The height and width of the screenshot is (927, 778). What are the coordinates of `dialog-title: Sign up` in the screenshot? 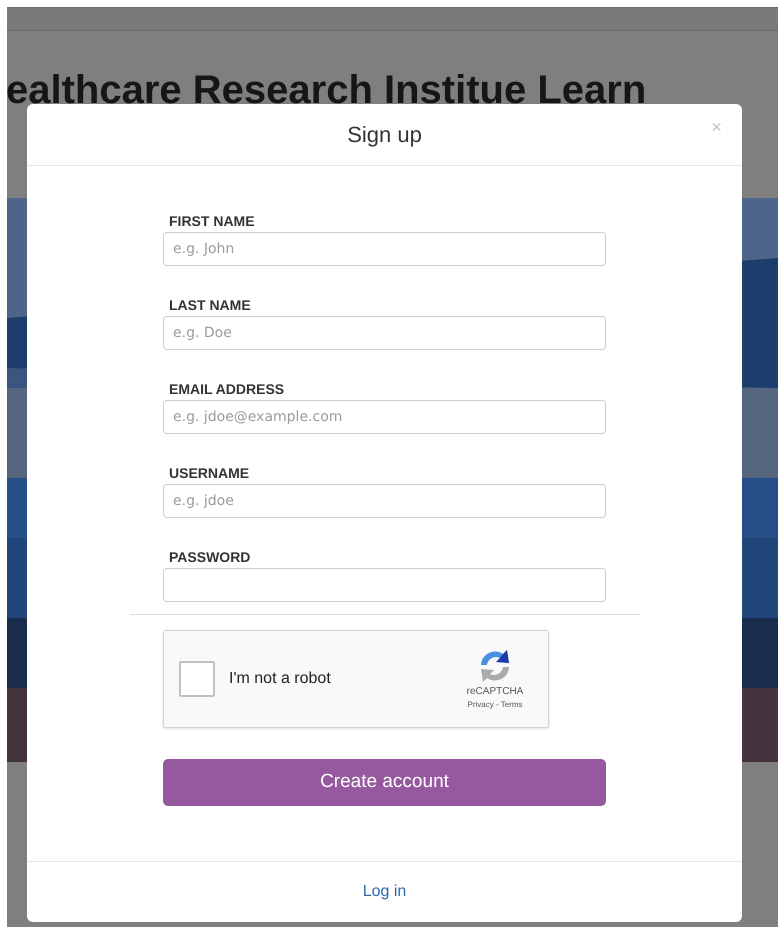 It's located at (384, 135).